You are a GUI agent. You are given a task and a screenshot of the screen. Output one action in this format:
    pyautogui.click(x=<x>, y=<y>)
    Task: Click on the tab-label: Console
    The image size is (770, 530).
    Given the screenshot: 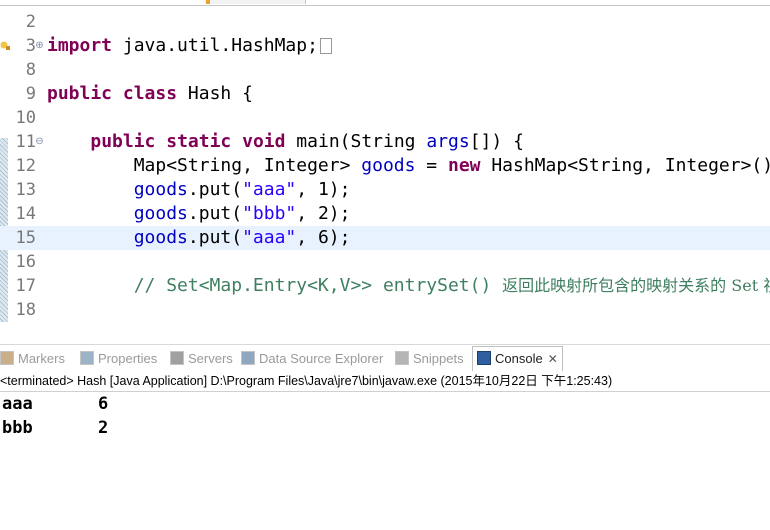 What is the action you would take?
    pyautogui.click(x=519, y=358)
    